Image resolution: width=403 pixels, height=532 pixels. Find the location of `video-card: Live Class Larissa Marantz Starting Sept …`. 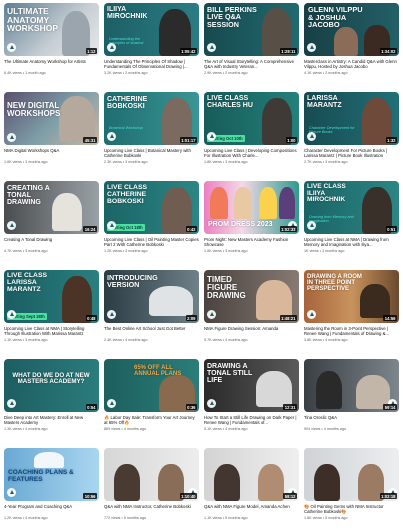

video-card: Live Class Larissa Marantz Starting Sept … is located at coordinates (51, 306).